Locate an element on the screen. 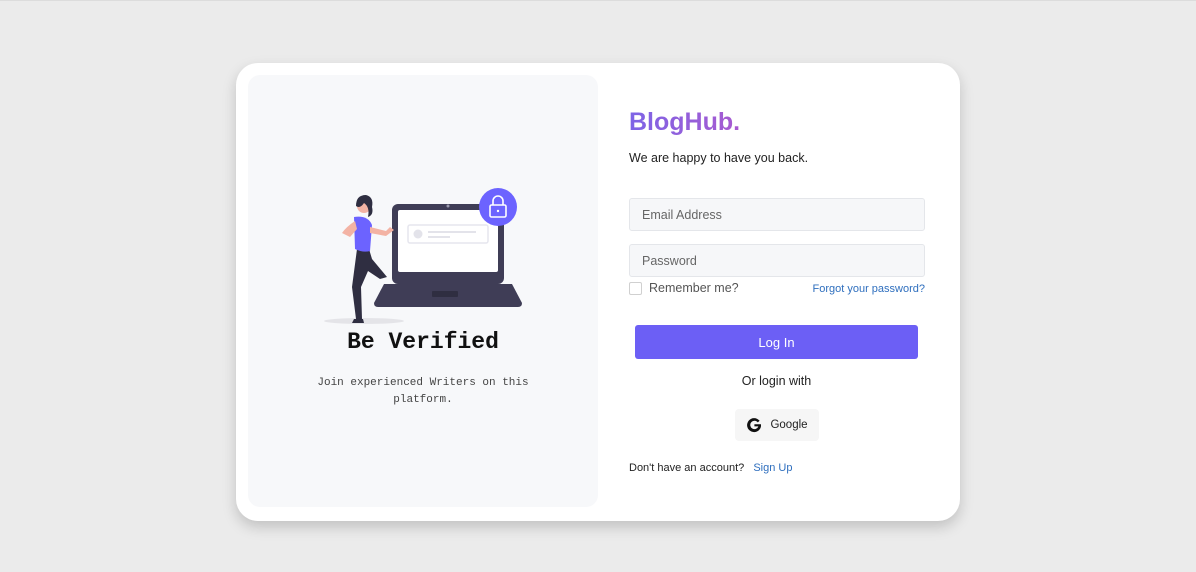 The width and height of the screenshot is (1196, 572). or-login-with-text: Or login with is located at coordinates (776, 381).